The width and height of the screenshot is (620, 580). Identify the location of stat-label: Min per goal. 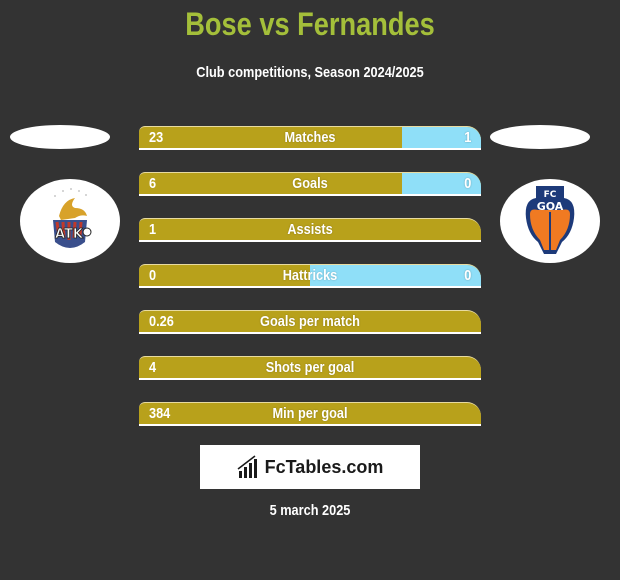
(310, 413).